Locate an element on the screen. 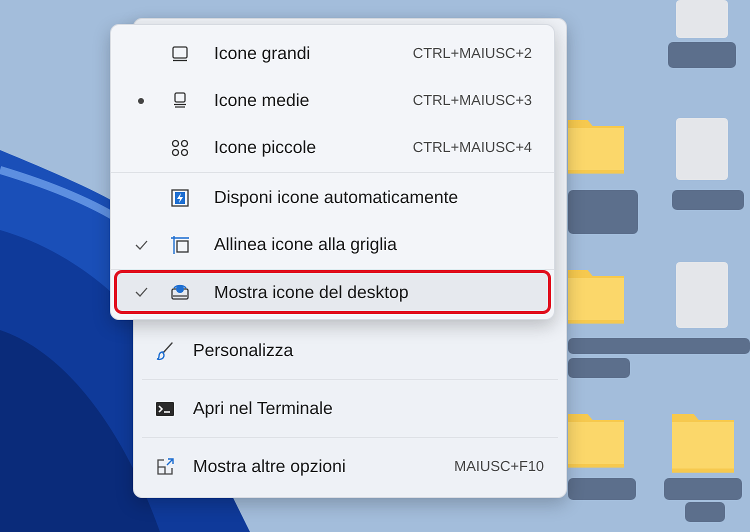 The image size is (750, 532). menu-item: Allinea icone alla griglia is located at coordinates (332, 244).